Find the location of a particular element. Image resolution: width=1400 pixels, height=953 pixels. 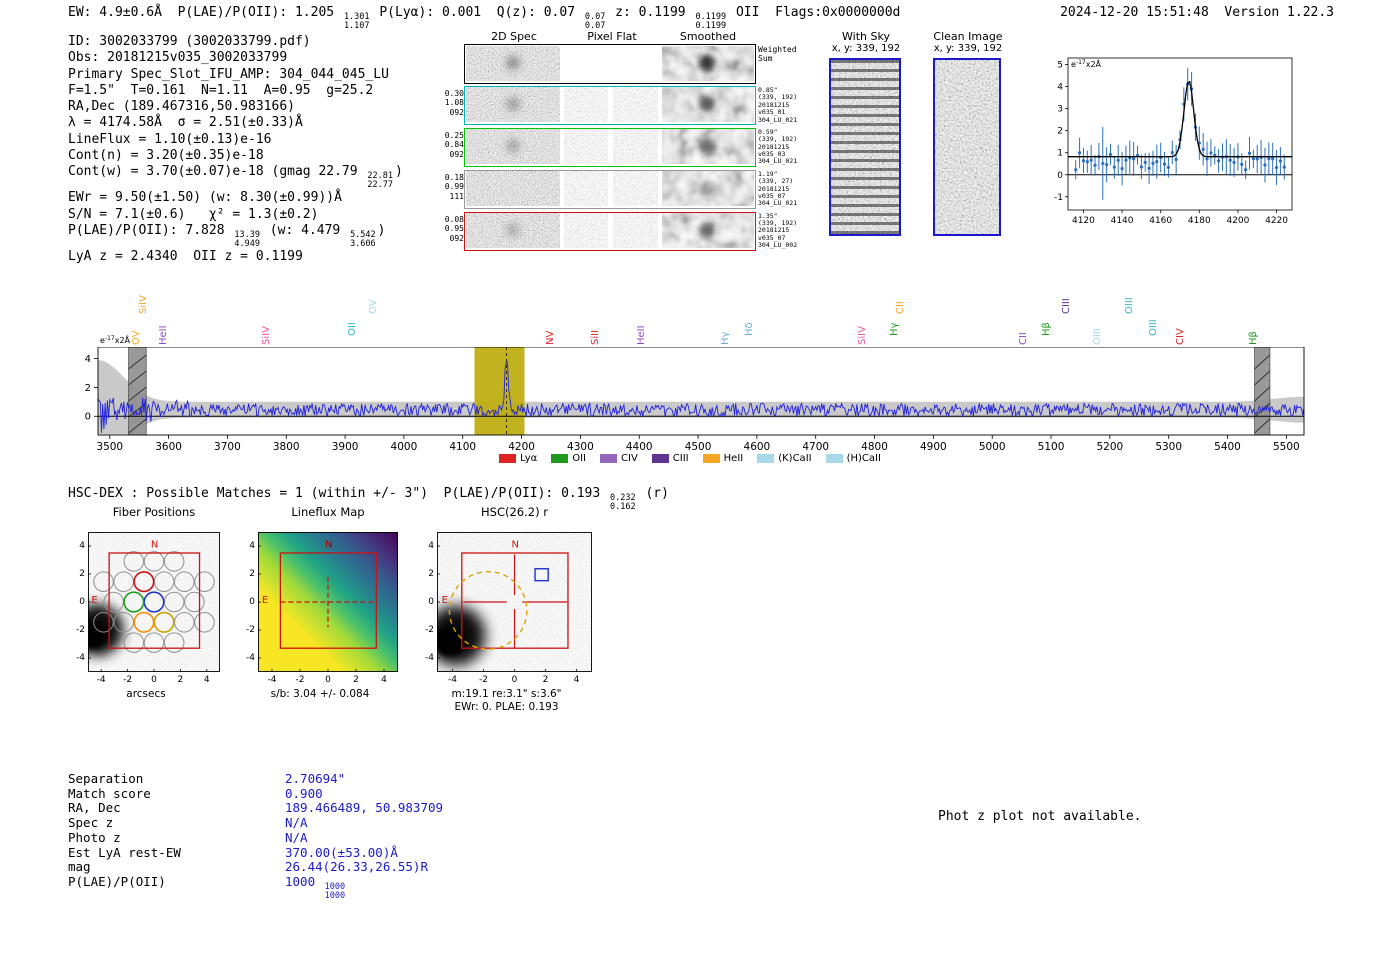

annotation-line: Sum is located at coordinates (765, 58).